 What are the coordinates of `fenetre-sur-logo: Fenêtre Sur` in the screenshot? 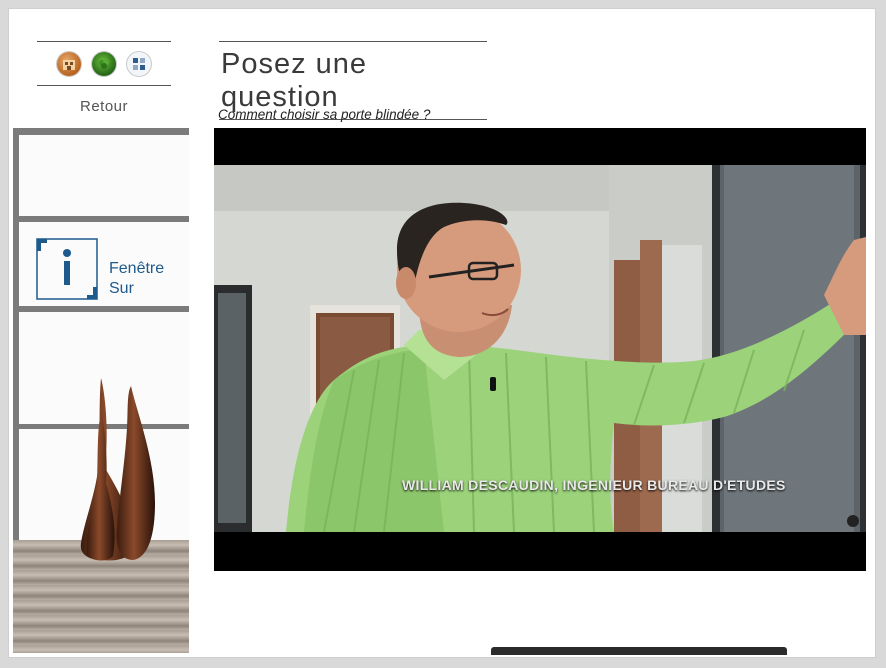 It's located at (109, 272).